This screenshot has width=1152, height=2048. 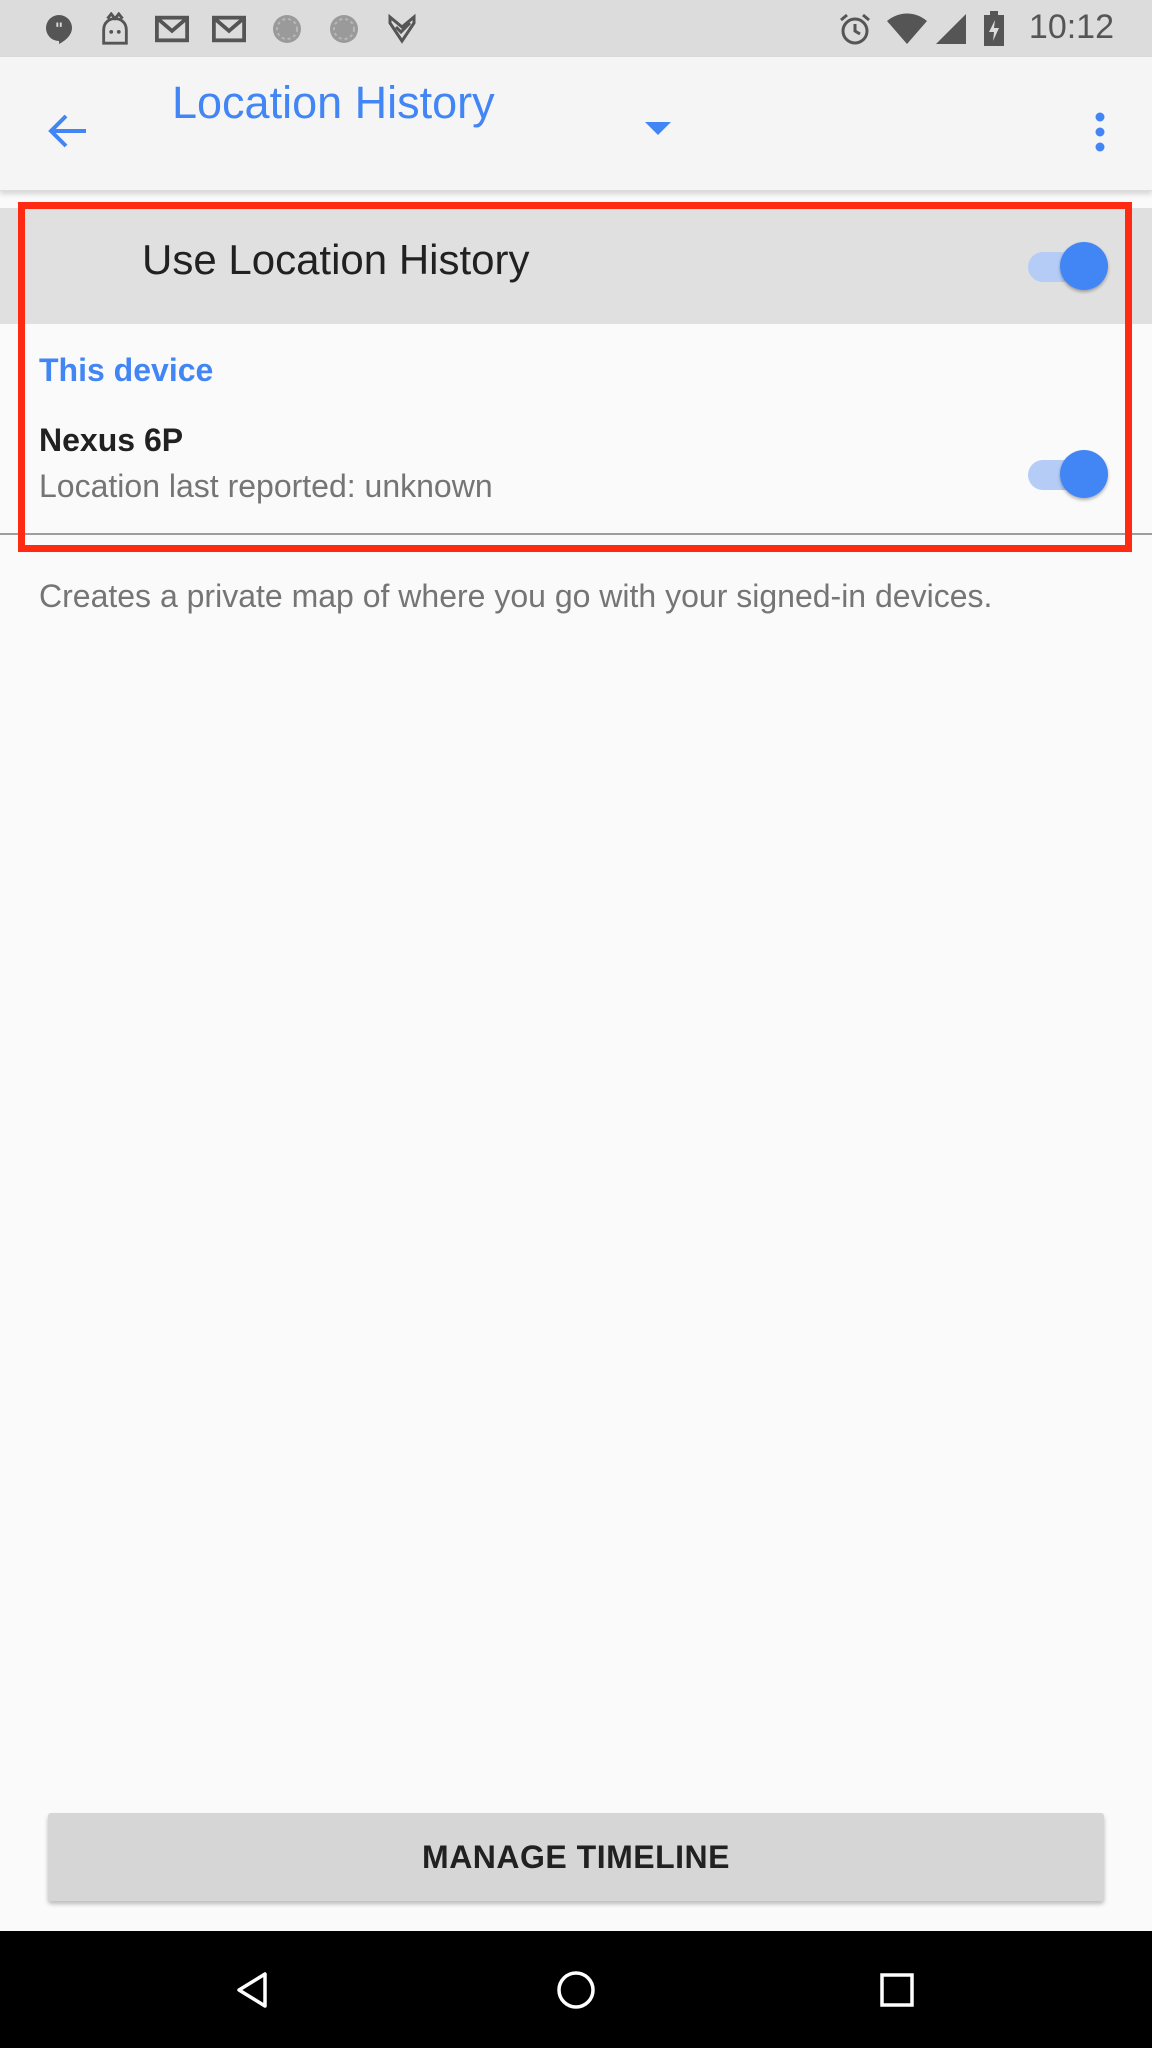 What do you see at coordinates (576, 124) in the screenshot?
I see `app-bar: Location History` at bounding box center [576, 124].